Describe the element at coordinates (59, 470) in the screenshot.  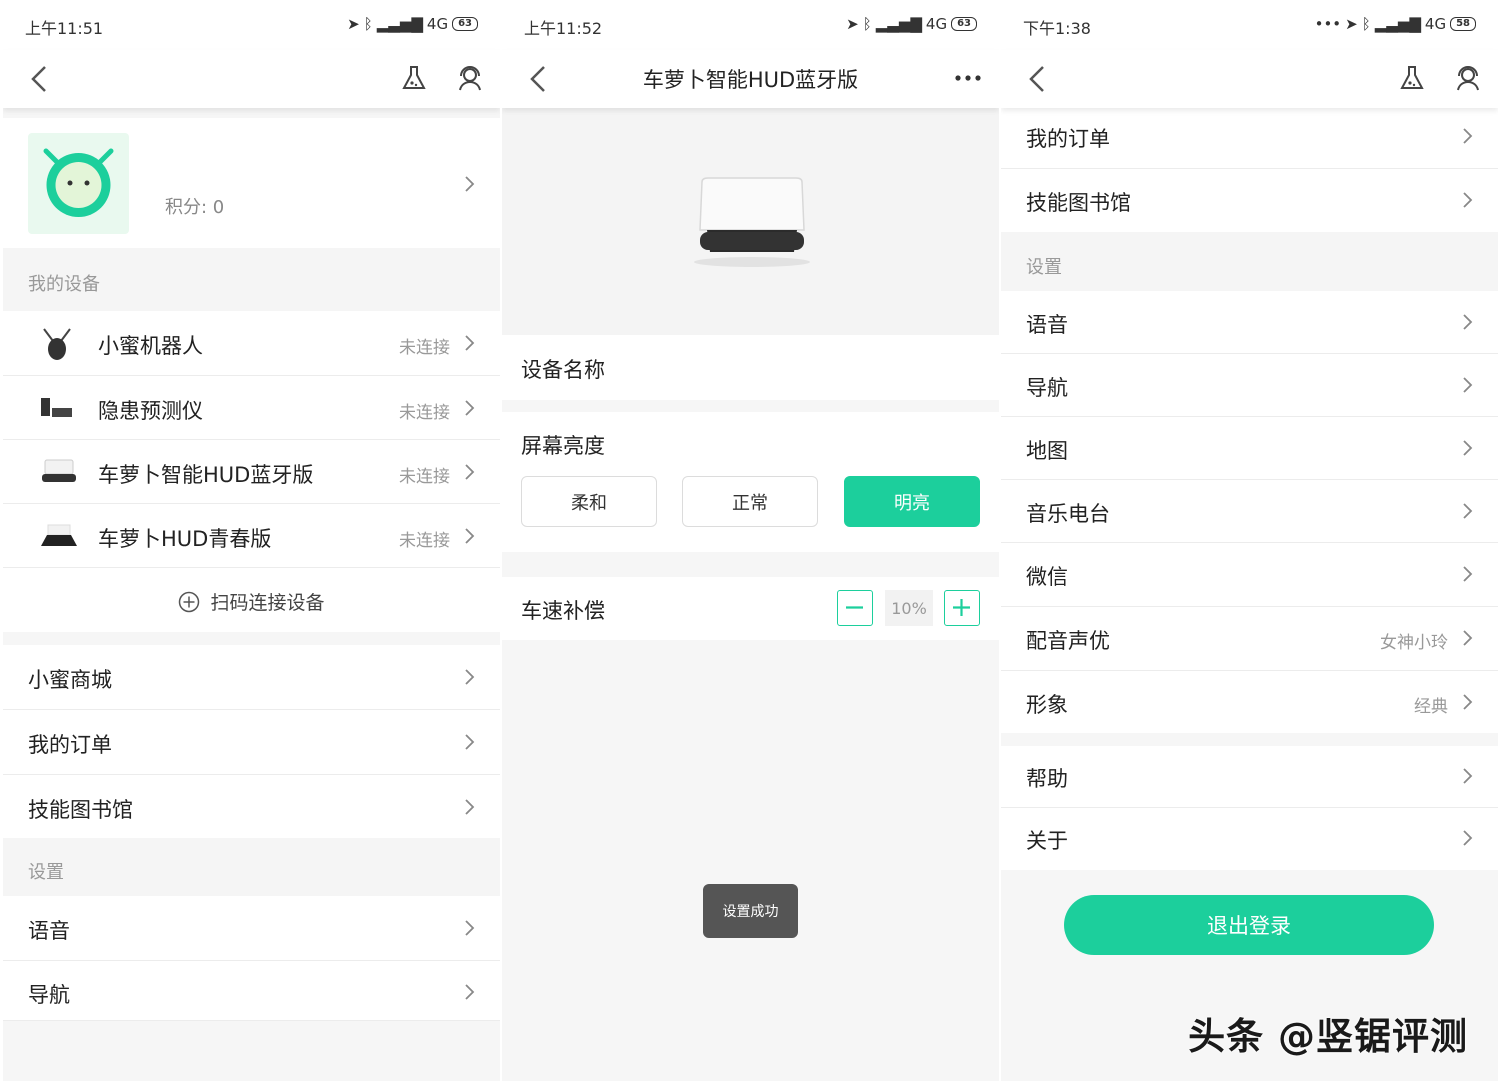
I see `hud-device-icon` at that location.